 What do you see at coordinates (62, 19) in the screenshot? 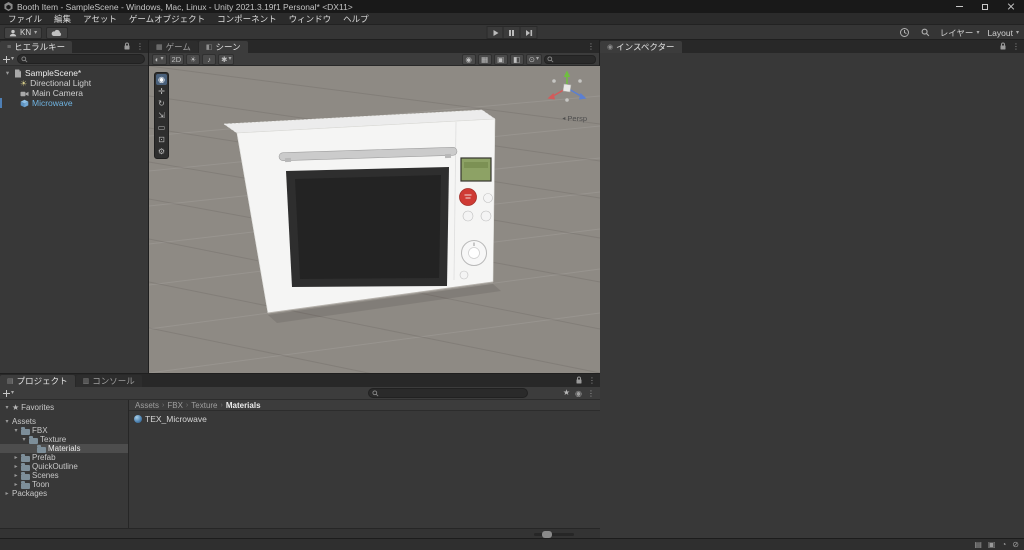
I see `menu-edit: 編集` at bounding box center [62, 19].